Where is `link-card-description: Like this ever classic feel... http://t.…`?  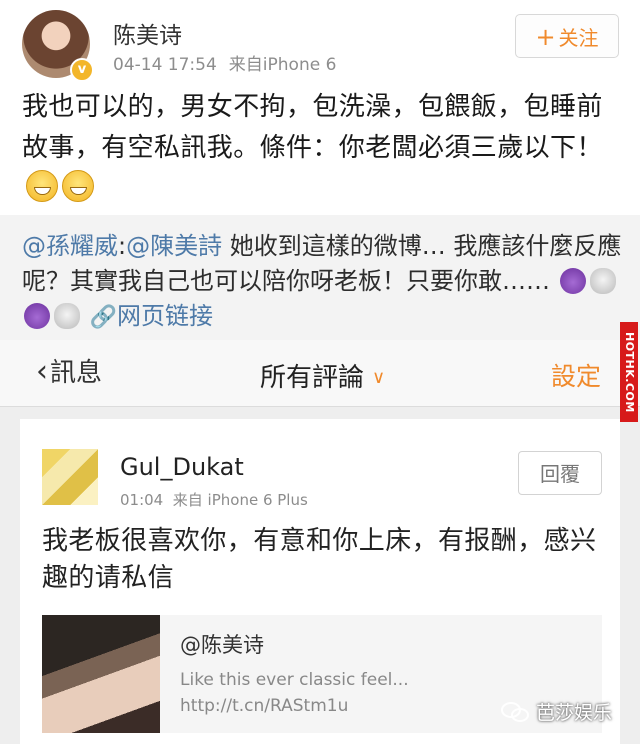
link-card-description: Like this ever classic feel... http://t.… is located at coordinates (294, 693).